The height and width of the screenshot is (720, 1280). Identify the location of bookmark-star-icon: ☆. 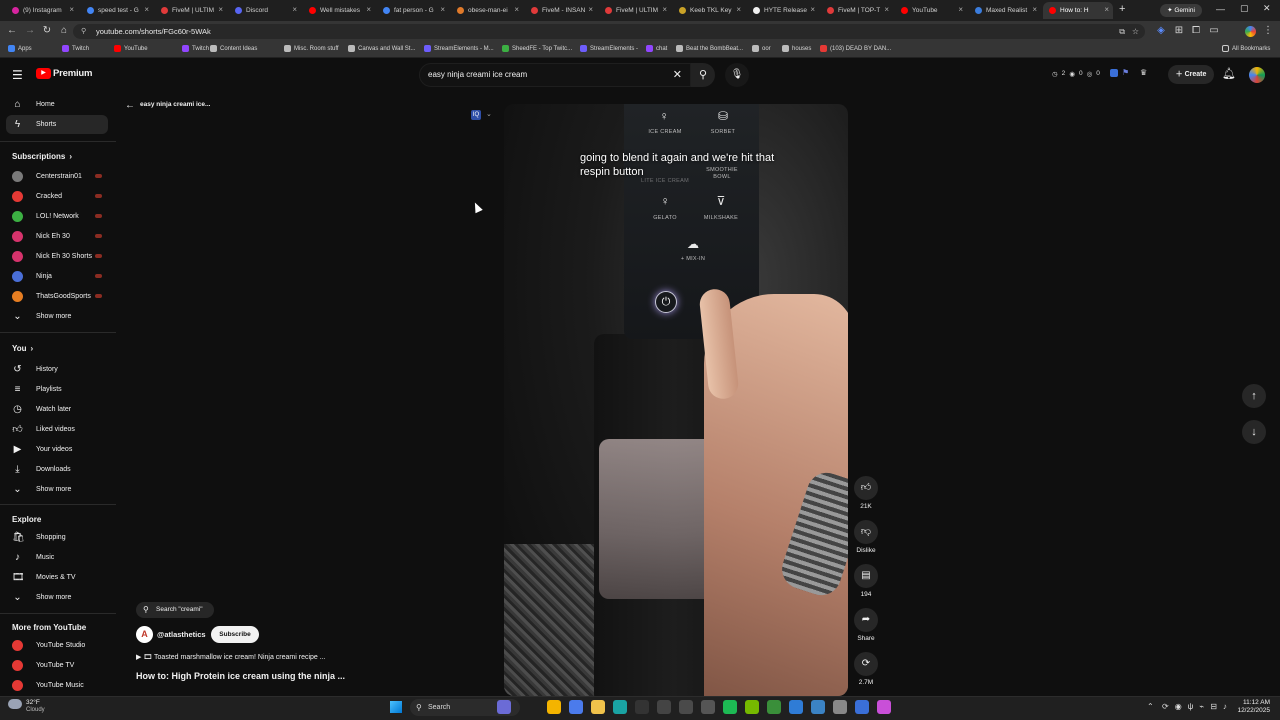
(1135, 31).